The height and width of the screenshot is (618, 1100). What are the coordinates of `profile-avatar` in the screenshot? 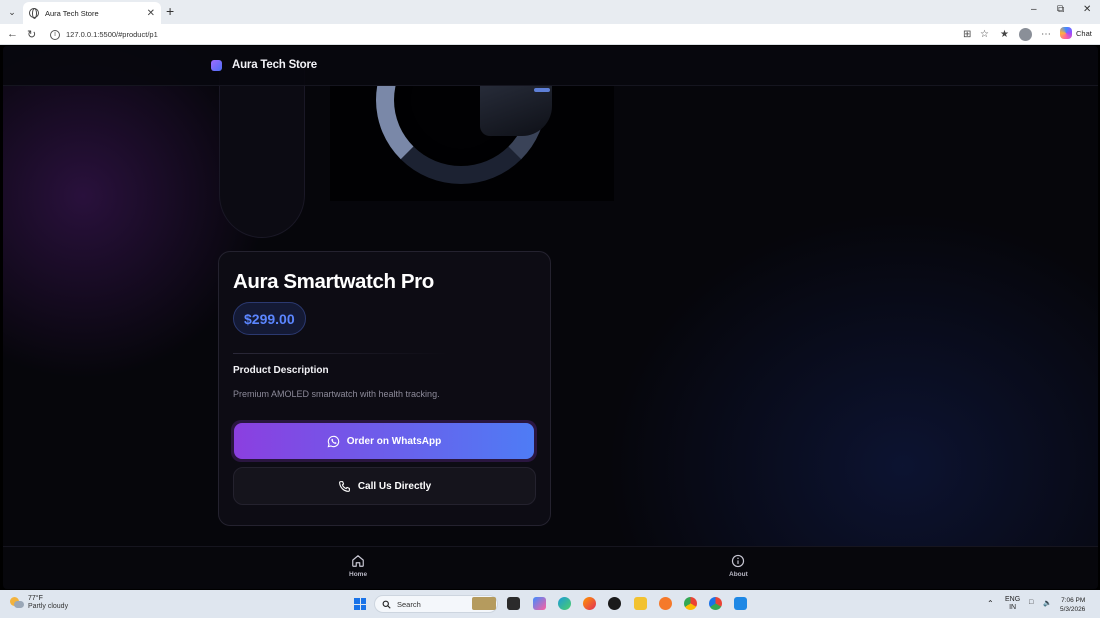 It's located at (1025, 34).